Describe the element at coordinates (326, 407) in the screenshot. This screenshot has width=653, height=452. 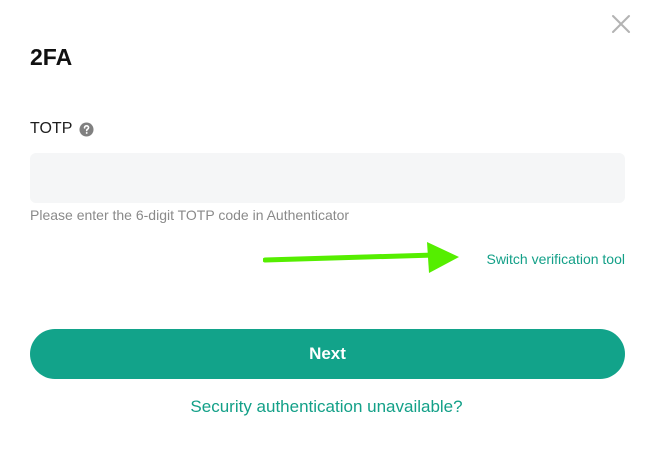
I see `security-auth-unavailable-link: Security authentication unavailable?` at that location.